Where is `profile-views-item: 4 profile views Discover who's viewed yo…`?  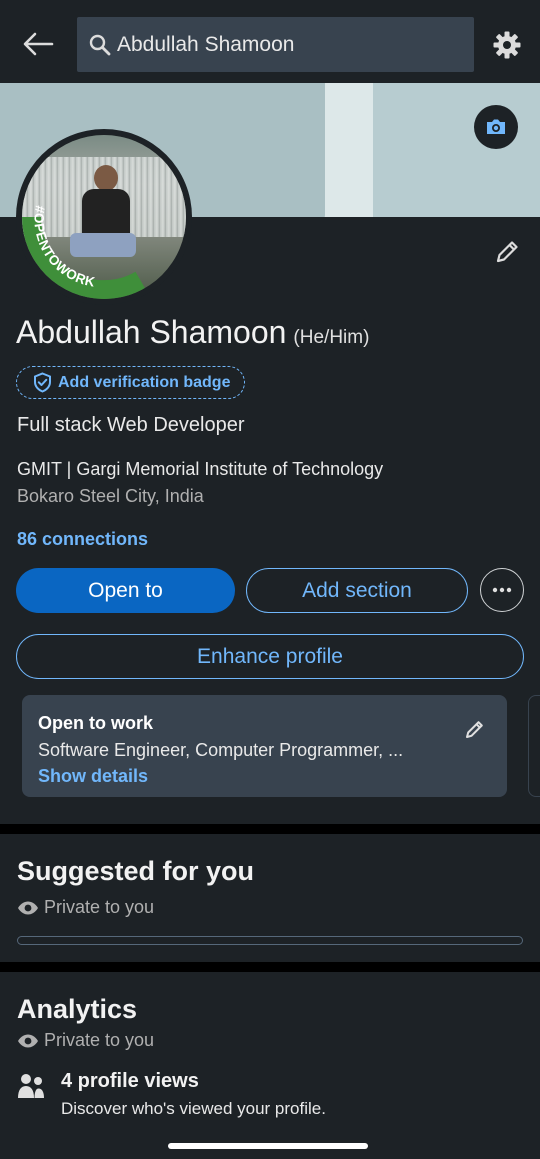
profile-views-item: 4 profile views Discover who's viewed yo… is located at coordinates (171, 1094).